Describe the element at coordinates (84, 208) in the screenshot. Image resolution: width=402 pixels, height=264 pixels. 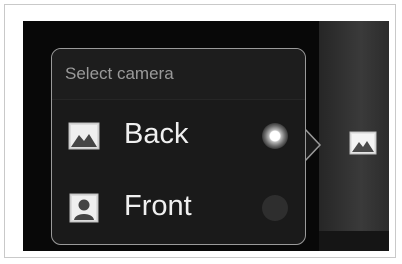
I see `portrait-photo-icon` at that location.